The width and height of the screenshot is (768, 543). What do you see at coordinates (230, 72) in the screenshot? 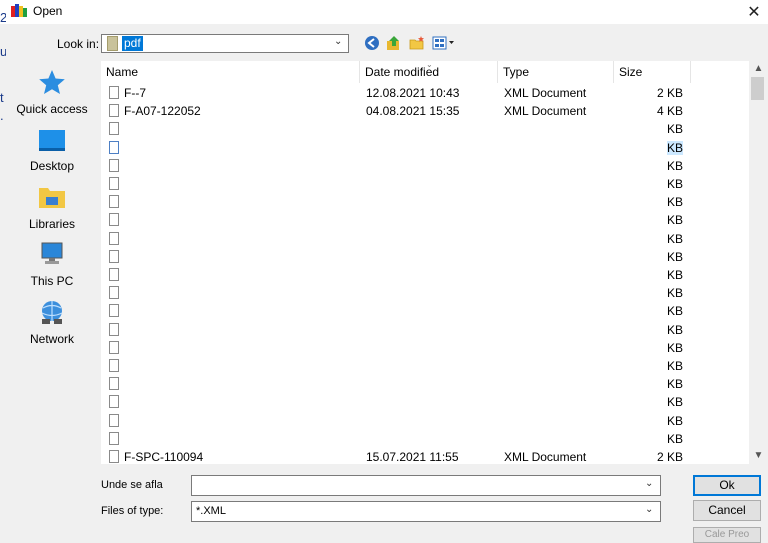
I see `column-header-name: Name` at bounding box center [230, 72].